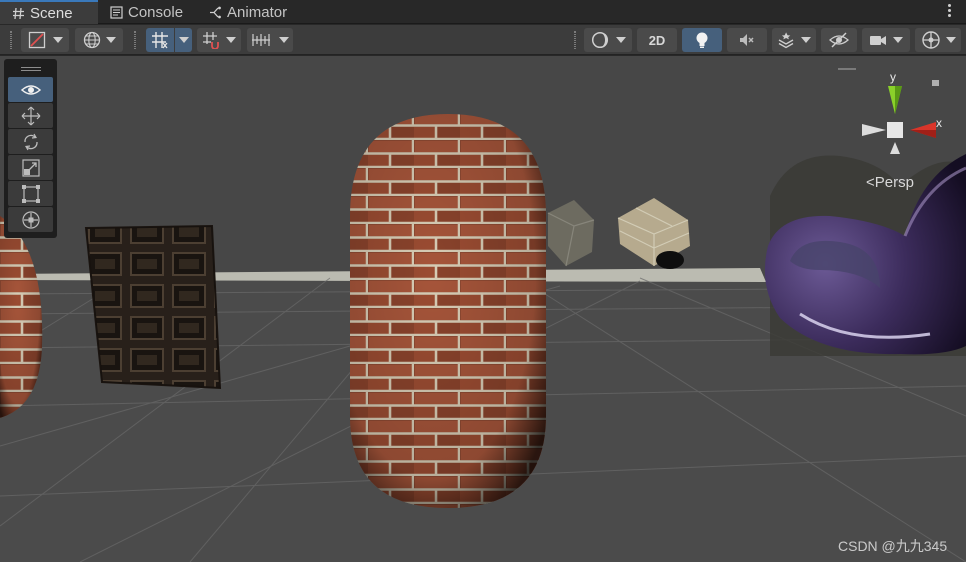 This screenshot has width=966, height=562. I want to click on snap-dropdown, so click(219, 40).